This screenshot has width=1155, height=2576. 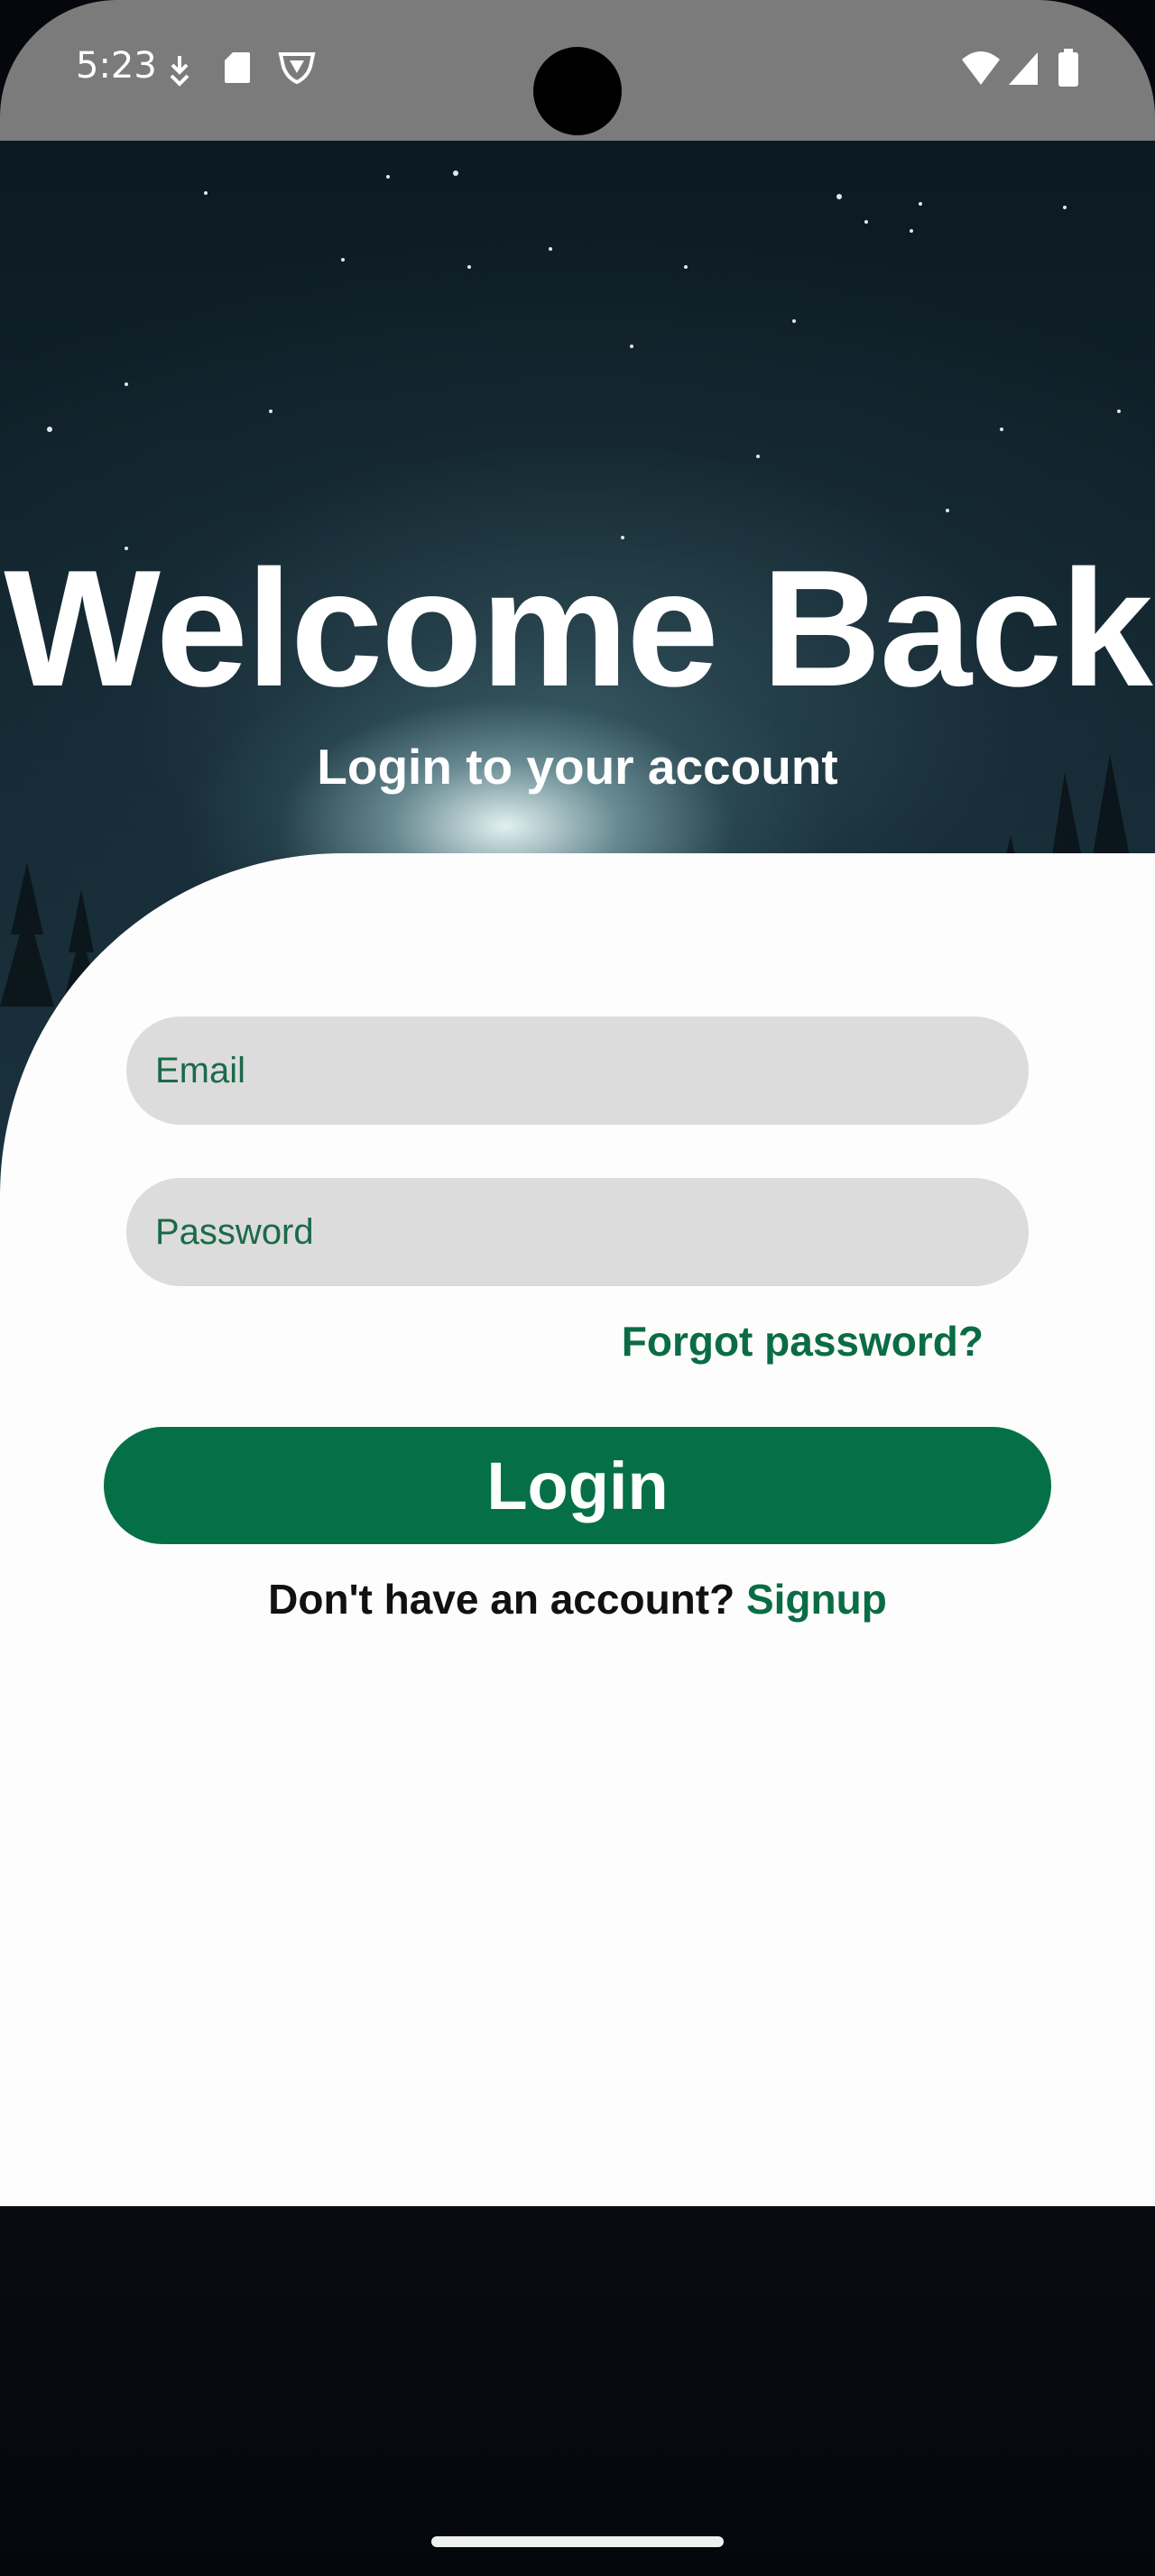 What do you see at coordinates (577, 767) in the screenshot?
I see `welcome-subtitle: Login to your account` at bounding box center [577, 767].